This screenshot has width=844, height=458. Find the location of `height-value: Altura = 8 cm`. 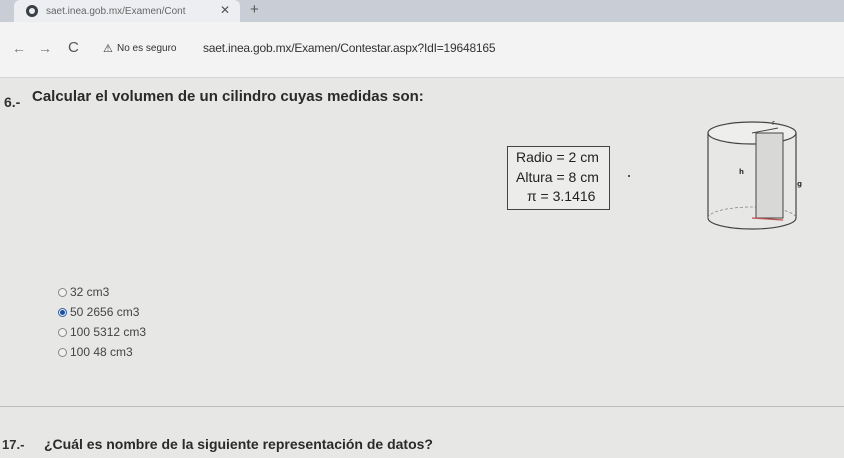

height-value: Altura = 8 cm is located at coordinates (557, 177).